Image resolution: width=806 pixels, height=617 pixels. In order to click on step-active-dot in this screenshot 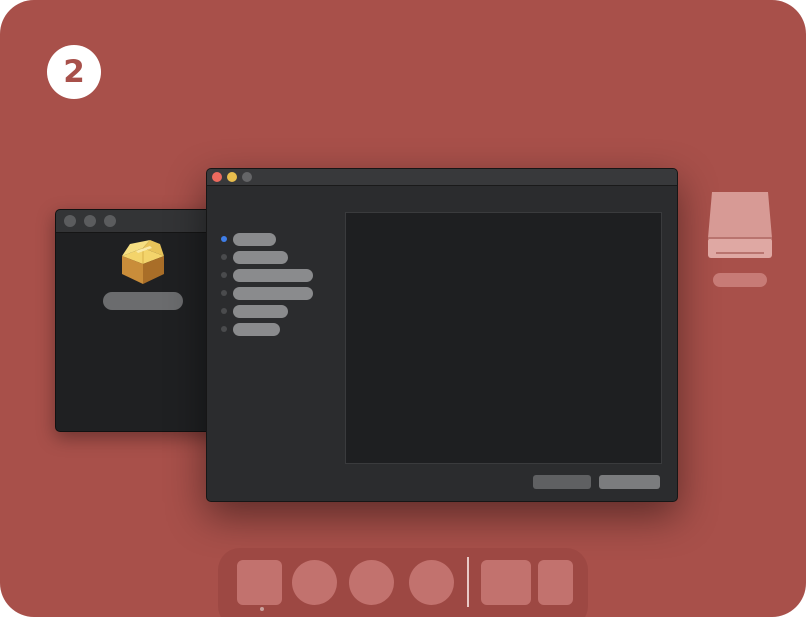, I will do `click(224, 239)`.